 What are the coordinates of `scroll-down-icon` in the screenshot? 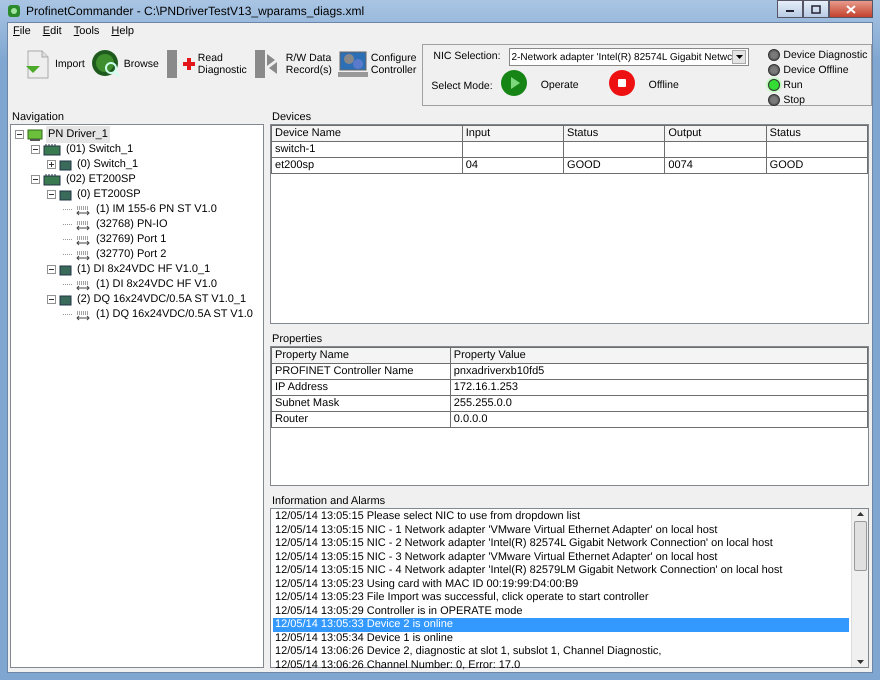 It's located at (860, 662).